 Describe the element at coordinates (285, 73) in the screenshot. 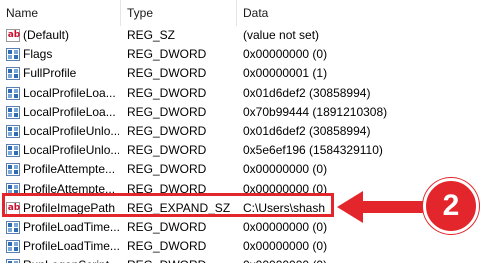

I see `value-data: 0x00000001 (1)` at that location.